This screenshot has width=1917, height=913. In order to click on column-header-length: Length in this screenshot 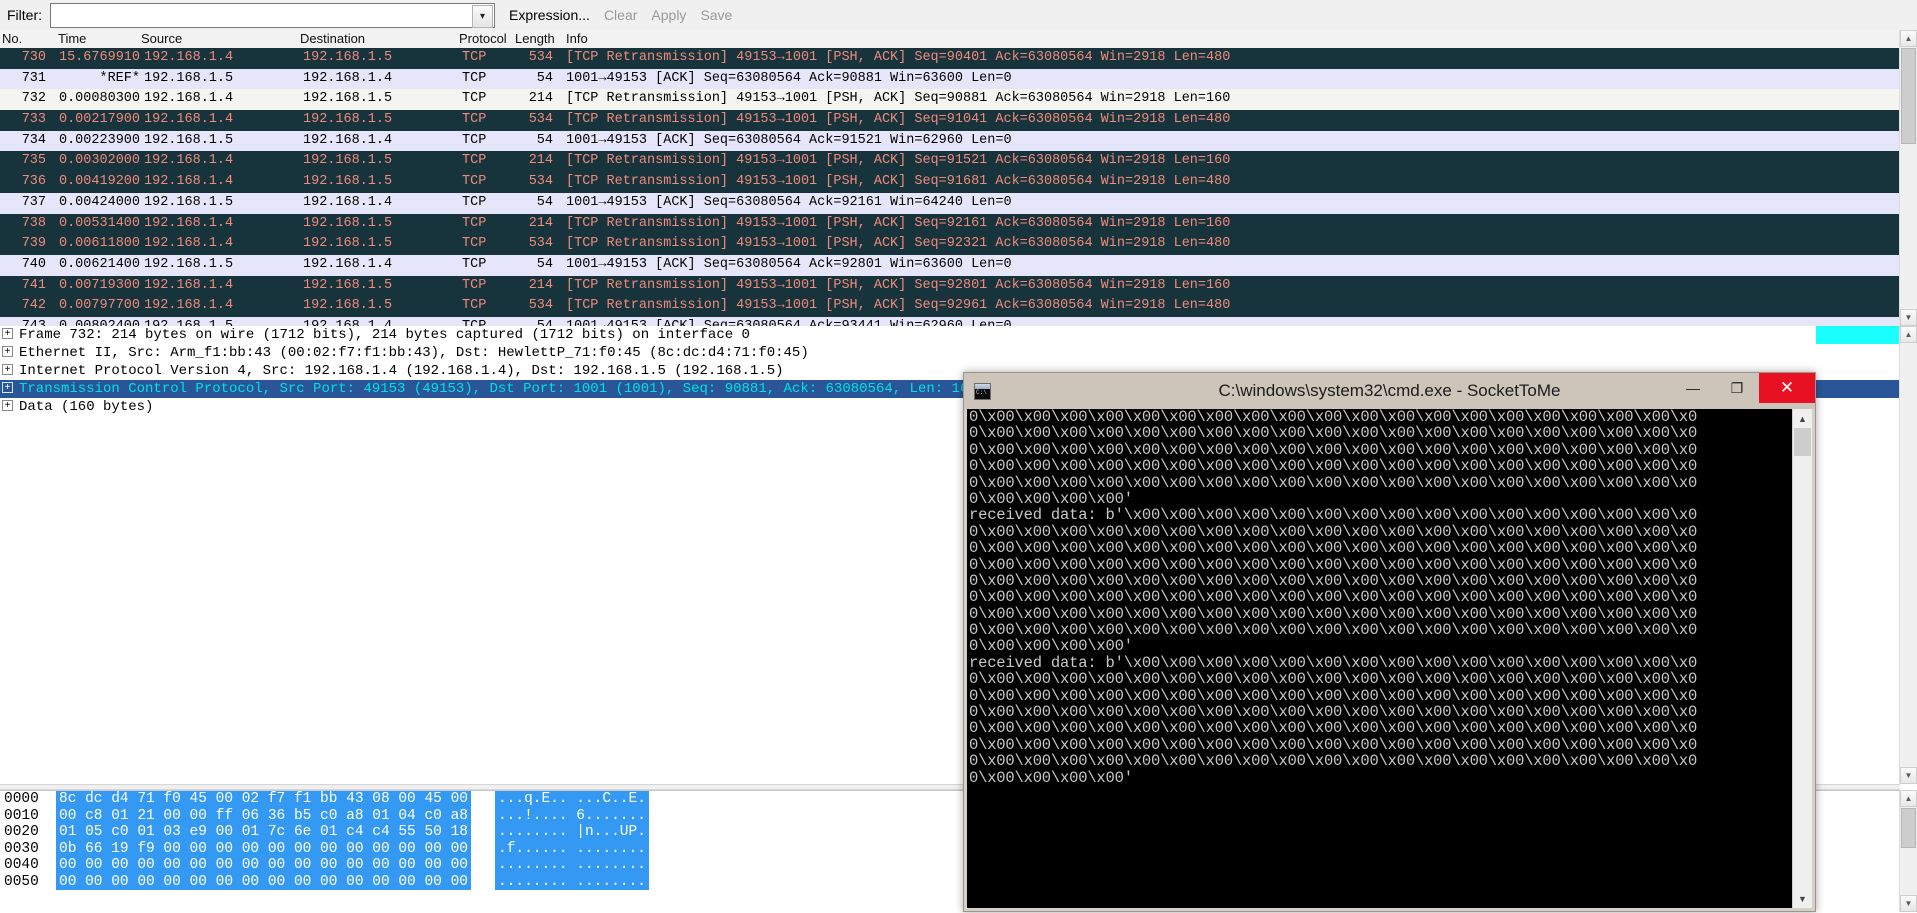, I will do `click(535, 38)`.